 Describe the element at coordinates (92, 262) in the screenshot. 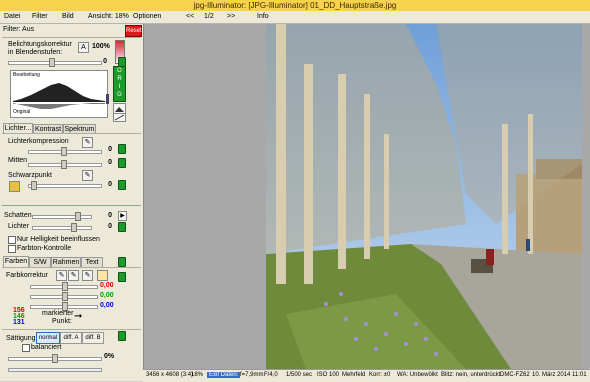

I see `tab-text: Text` at that location.